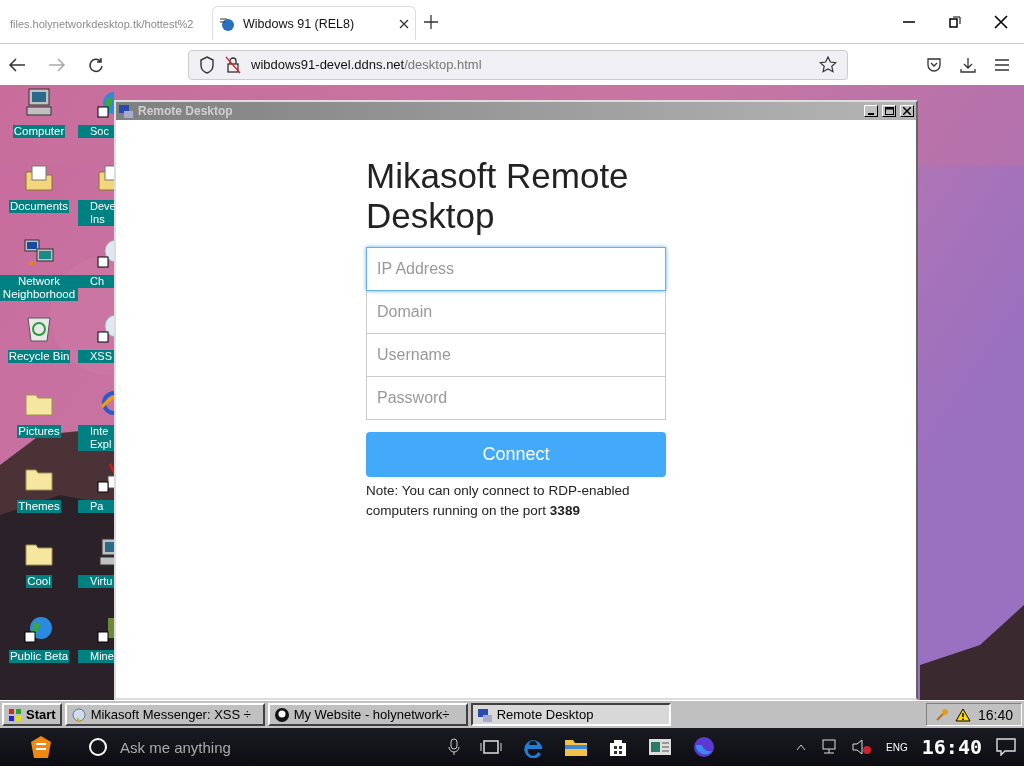  What do you see at coordinates (207, 64) in the screenshot?
I see `shield-icon` at bounding box center [207, 64].